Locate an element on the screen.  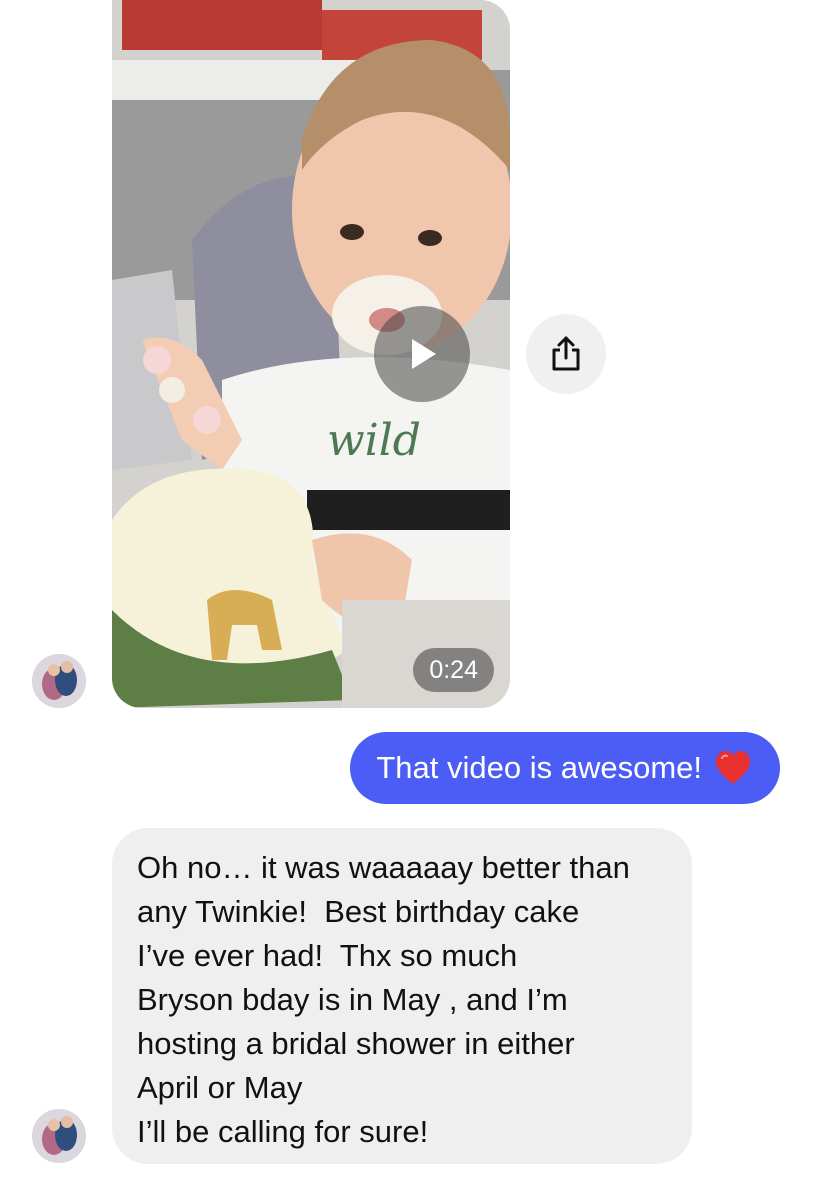
share-icon is located at coordinates (566, 353).